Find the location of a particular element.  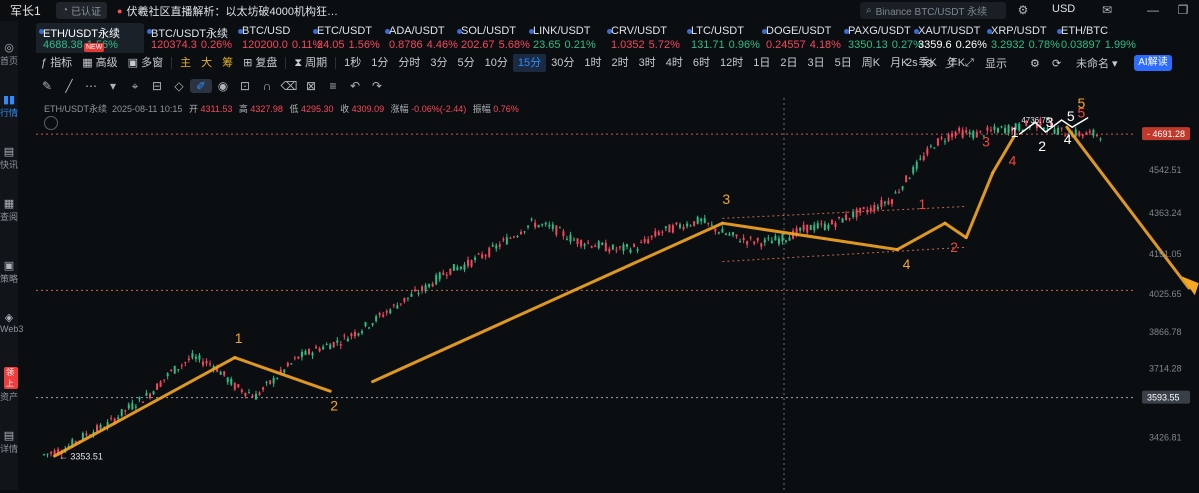

toolbar-item-0: ƒ 指标 is located at coordinates (56, 63).